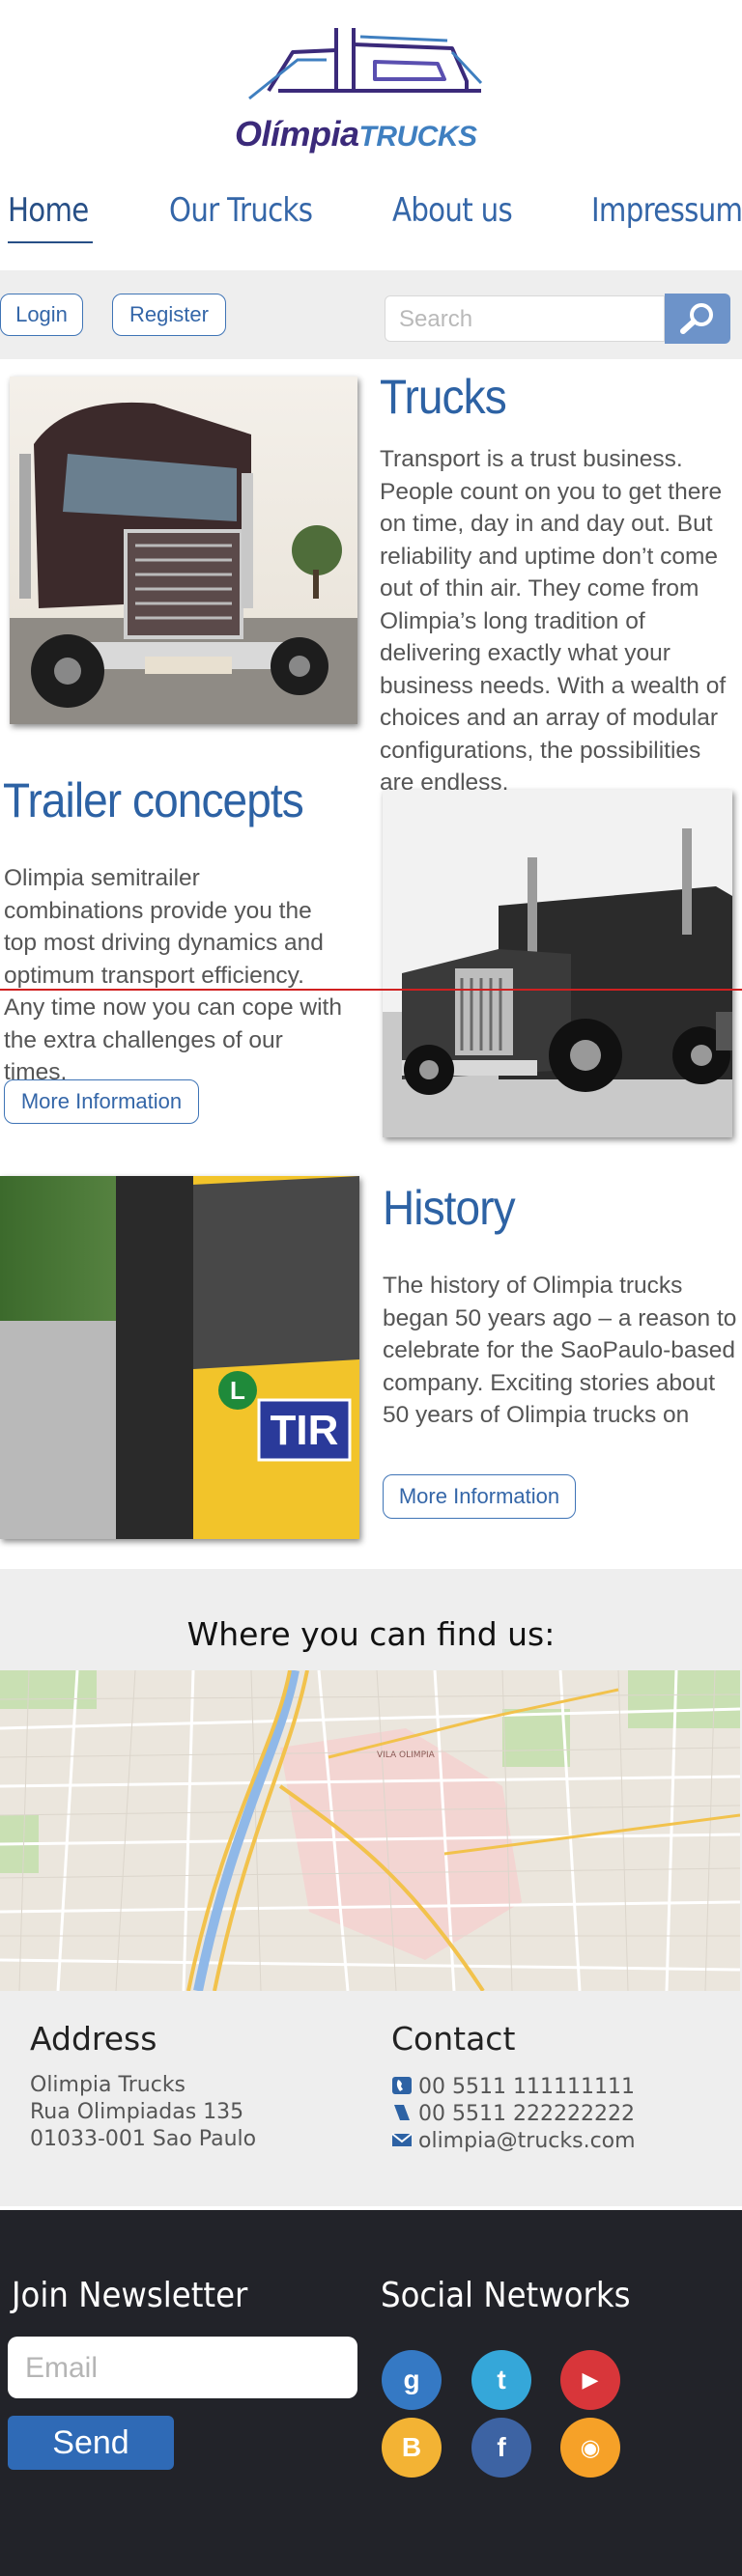 This screenshot has width=742, height=2576. Describe the element at coordinates (183, 2368) in the screenshot. I see `newsletter-email-input: Email` at that location.